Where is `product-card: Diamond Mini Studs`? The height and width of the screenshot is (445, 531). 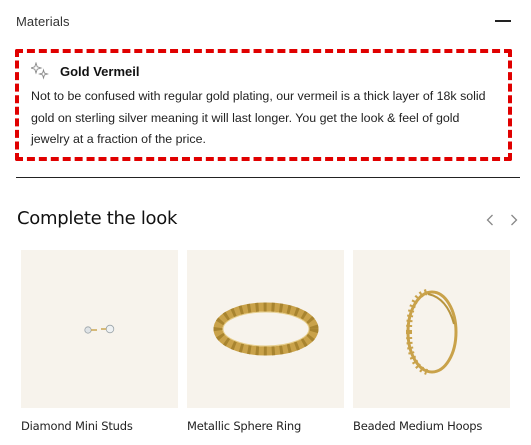
product-card: Diamond Mini Studs is located at coordinates (99, 341).